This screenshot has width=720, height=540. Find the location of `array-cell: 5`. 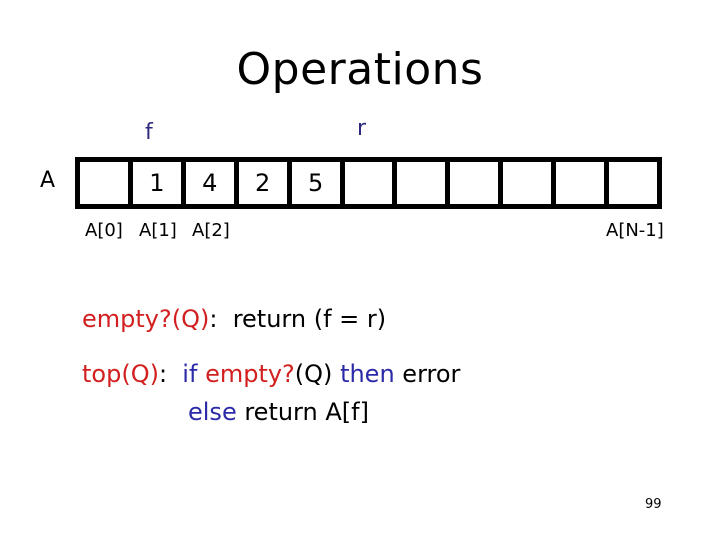

array-cell: 5 is located at coordinates (318, 183).